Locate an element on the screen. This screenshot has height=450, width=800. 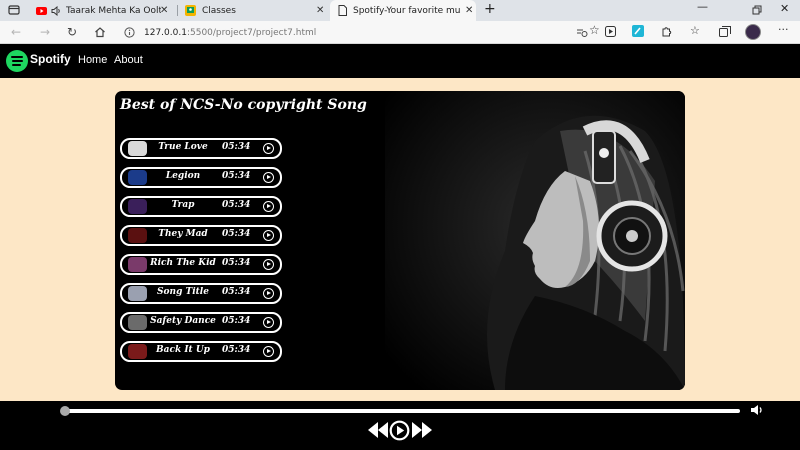
brand-name: Spotify is located at coordinates (50, 59).